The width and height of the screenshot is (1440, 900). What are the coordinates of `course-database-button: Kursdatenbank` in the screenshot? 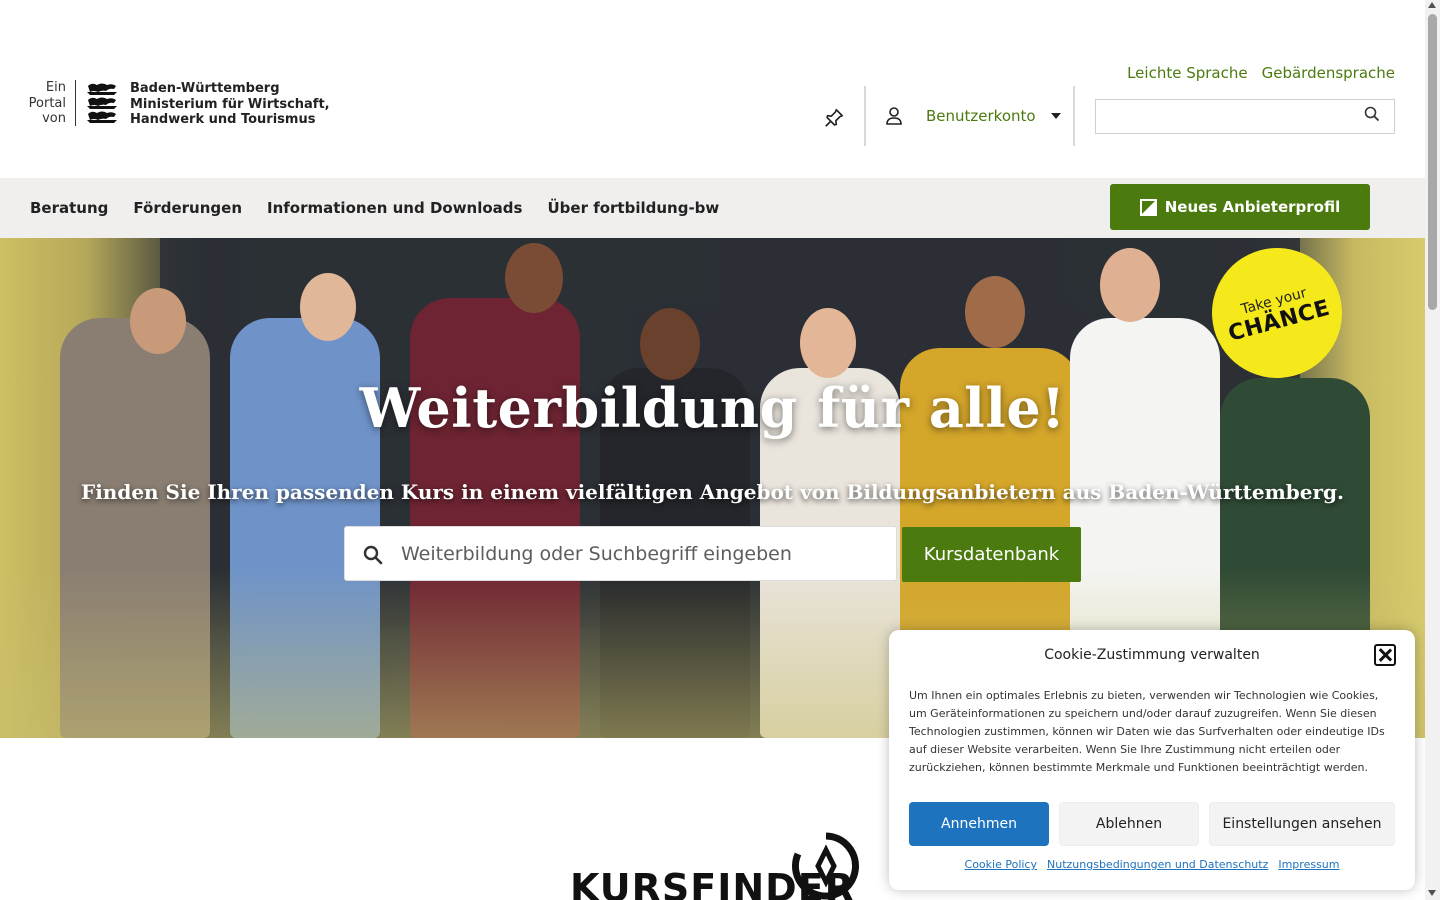 It's located at (991, 554).